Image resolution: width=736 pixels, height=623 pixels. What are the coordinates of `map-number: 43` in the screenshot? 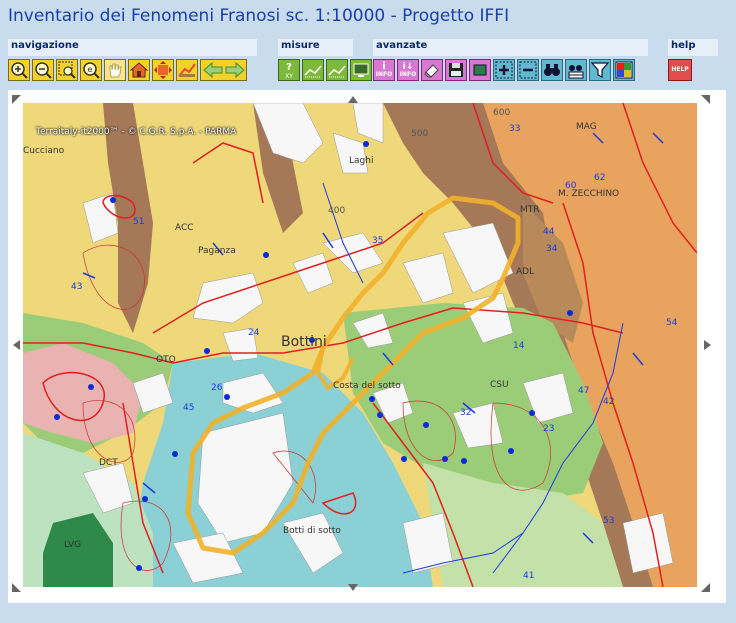 It's located at (76, 287).